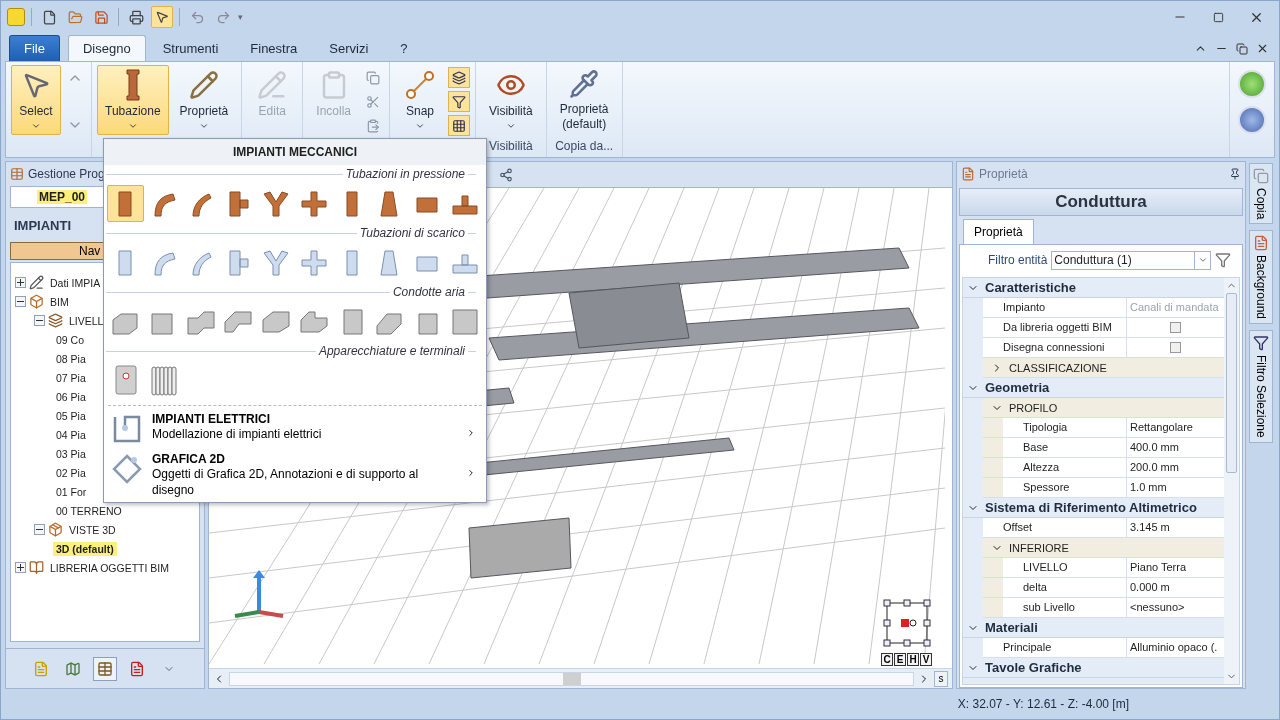 This screenshot has height=720, width=1280. What do you see at coordinates (1065, 487) in the screenshot?
I see `property-label: Spessore` at bounding box center [1065, 487].